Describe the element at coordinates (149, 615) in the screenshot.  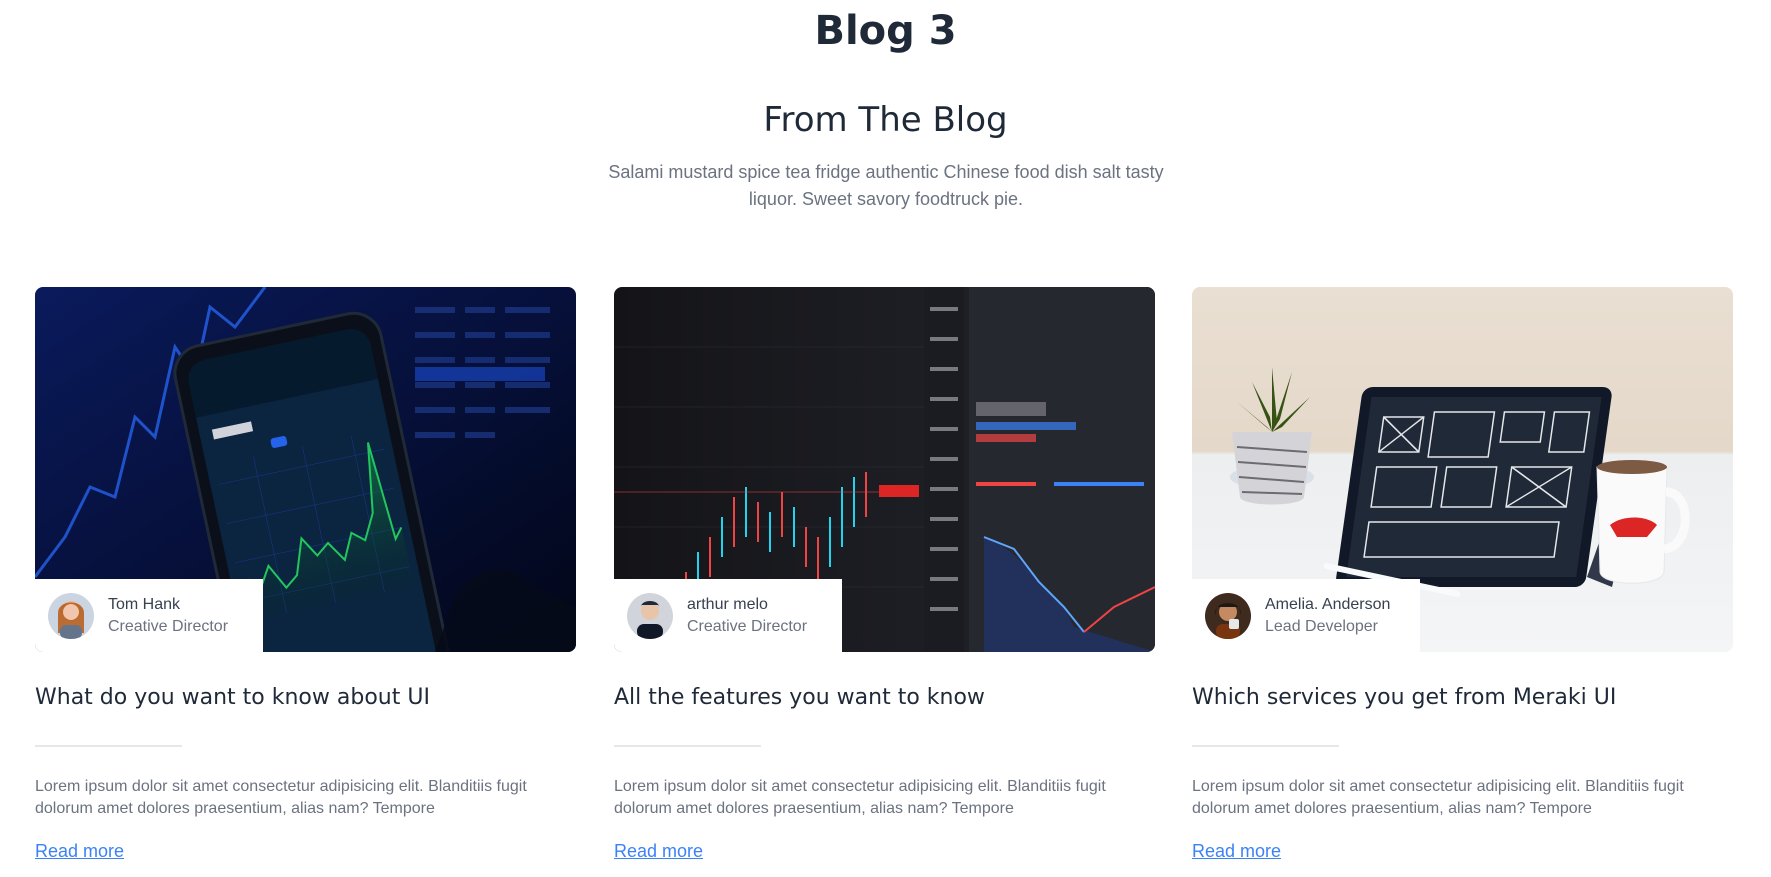
I see `author-box: Tom Hank Creative Director` at that location.